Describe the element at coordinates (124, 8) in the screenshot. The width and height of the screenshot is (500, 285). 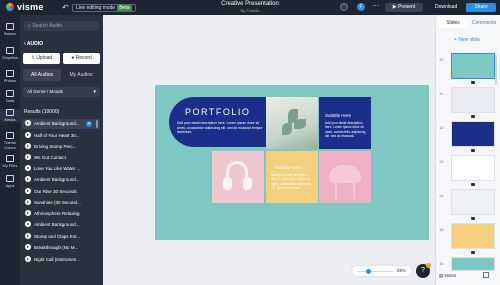
I see `beta-badge: Beta` at that location.